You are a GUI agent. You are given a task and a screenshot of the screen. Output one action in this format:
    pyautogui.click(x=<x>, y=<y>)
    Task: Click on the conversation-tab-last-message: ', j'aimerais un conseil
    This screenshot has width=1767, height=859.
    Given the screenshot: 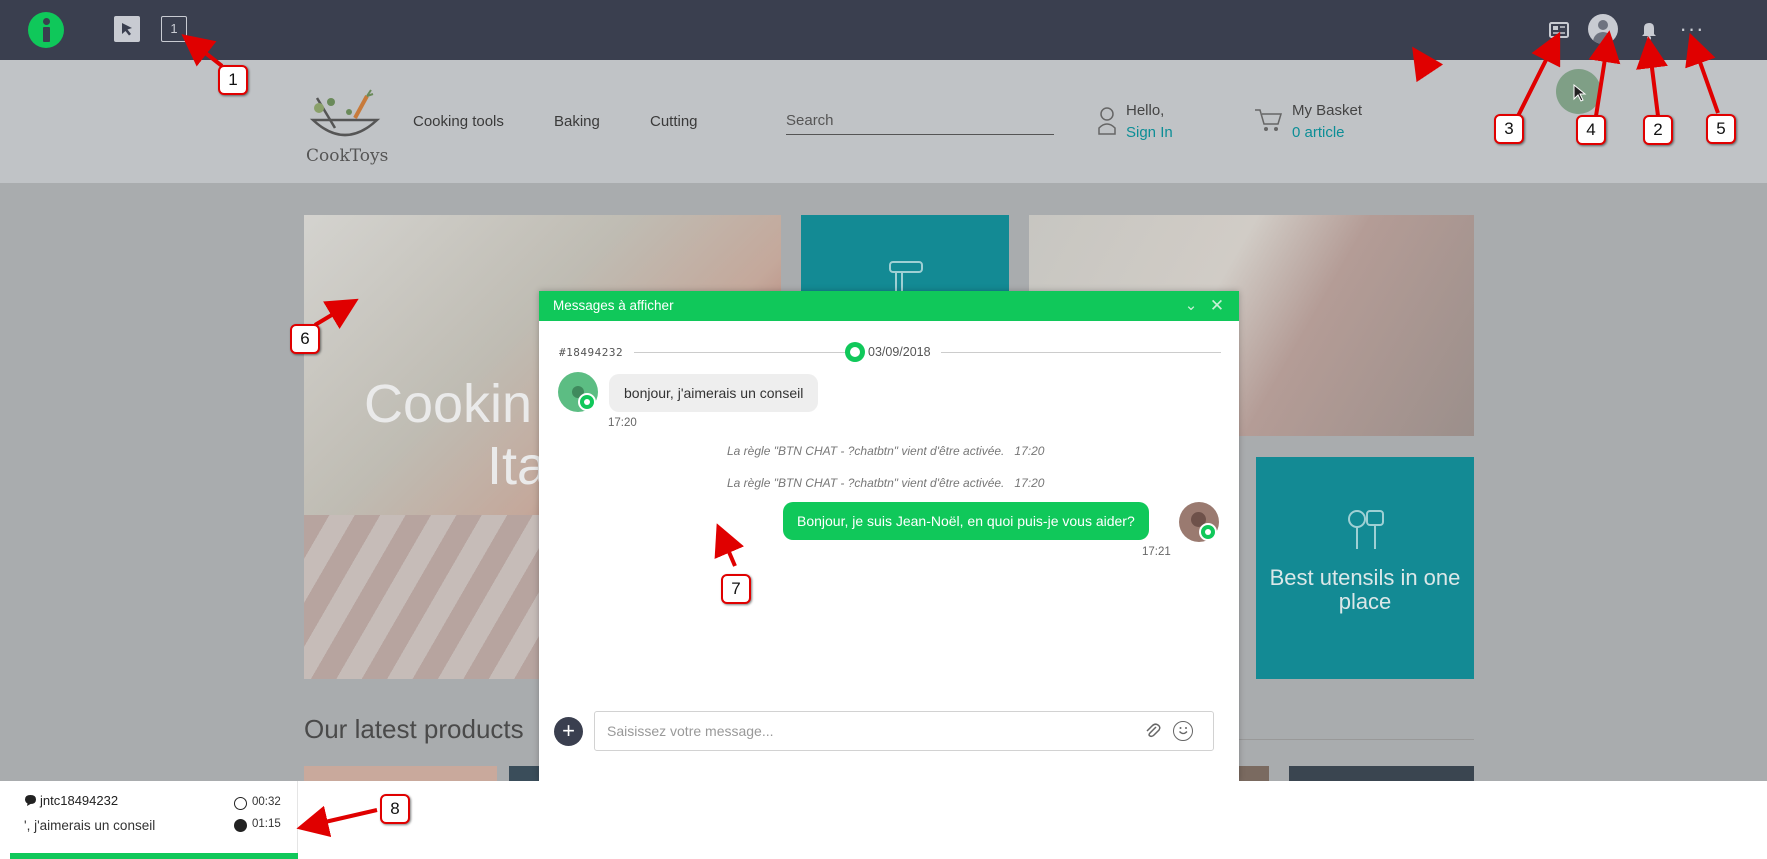 What is the action you would take?
    pyautogui.click(x=90, y=825)
    